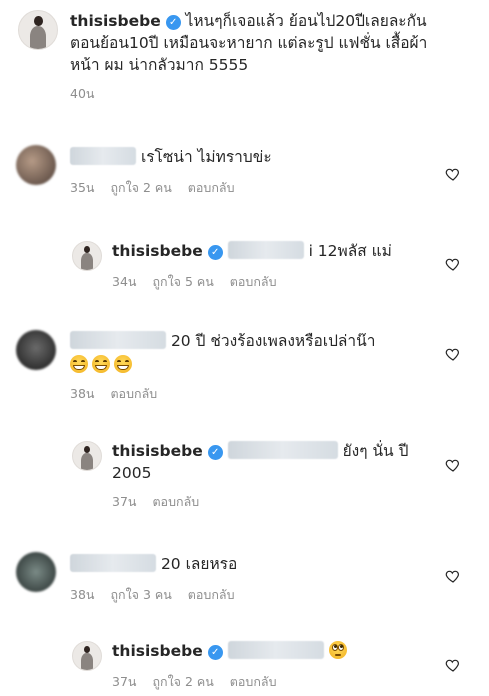 The image size is (489, 696). Describe the element at coordinates (82, 93) in the screenshot. I see `caption-time: 40น` at that location.